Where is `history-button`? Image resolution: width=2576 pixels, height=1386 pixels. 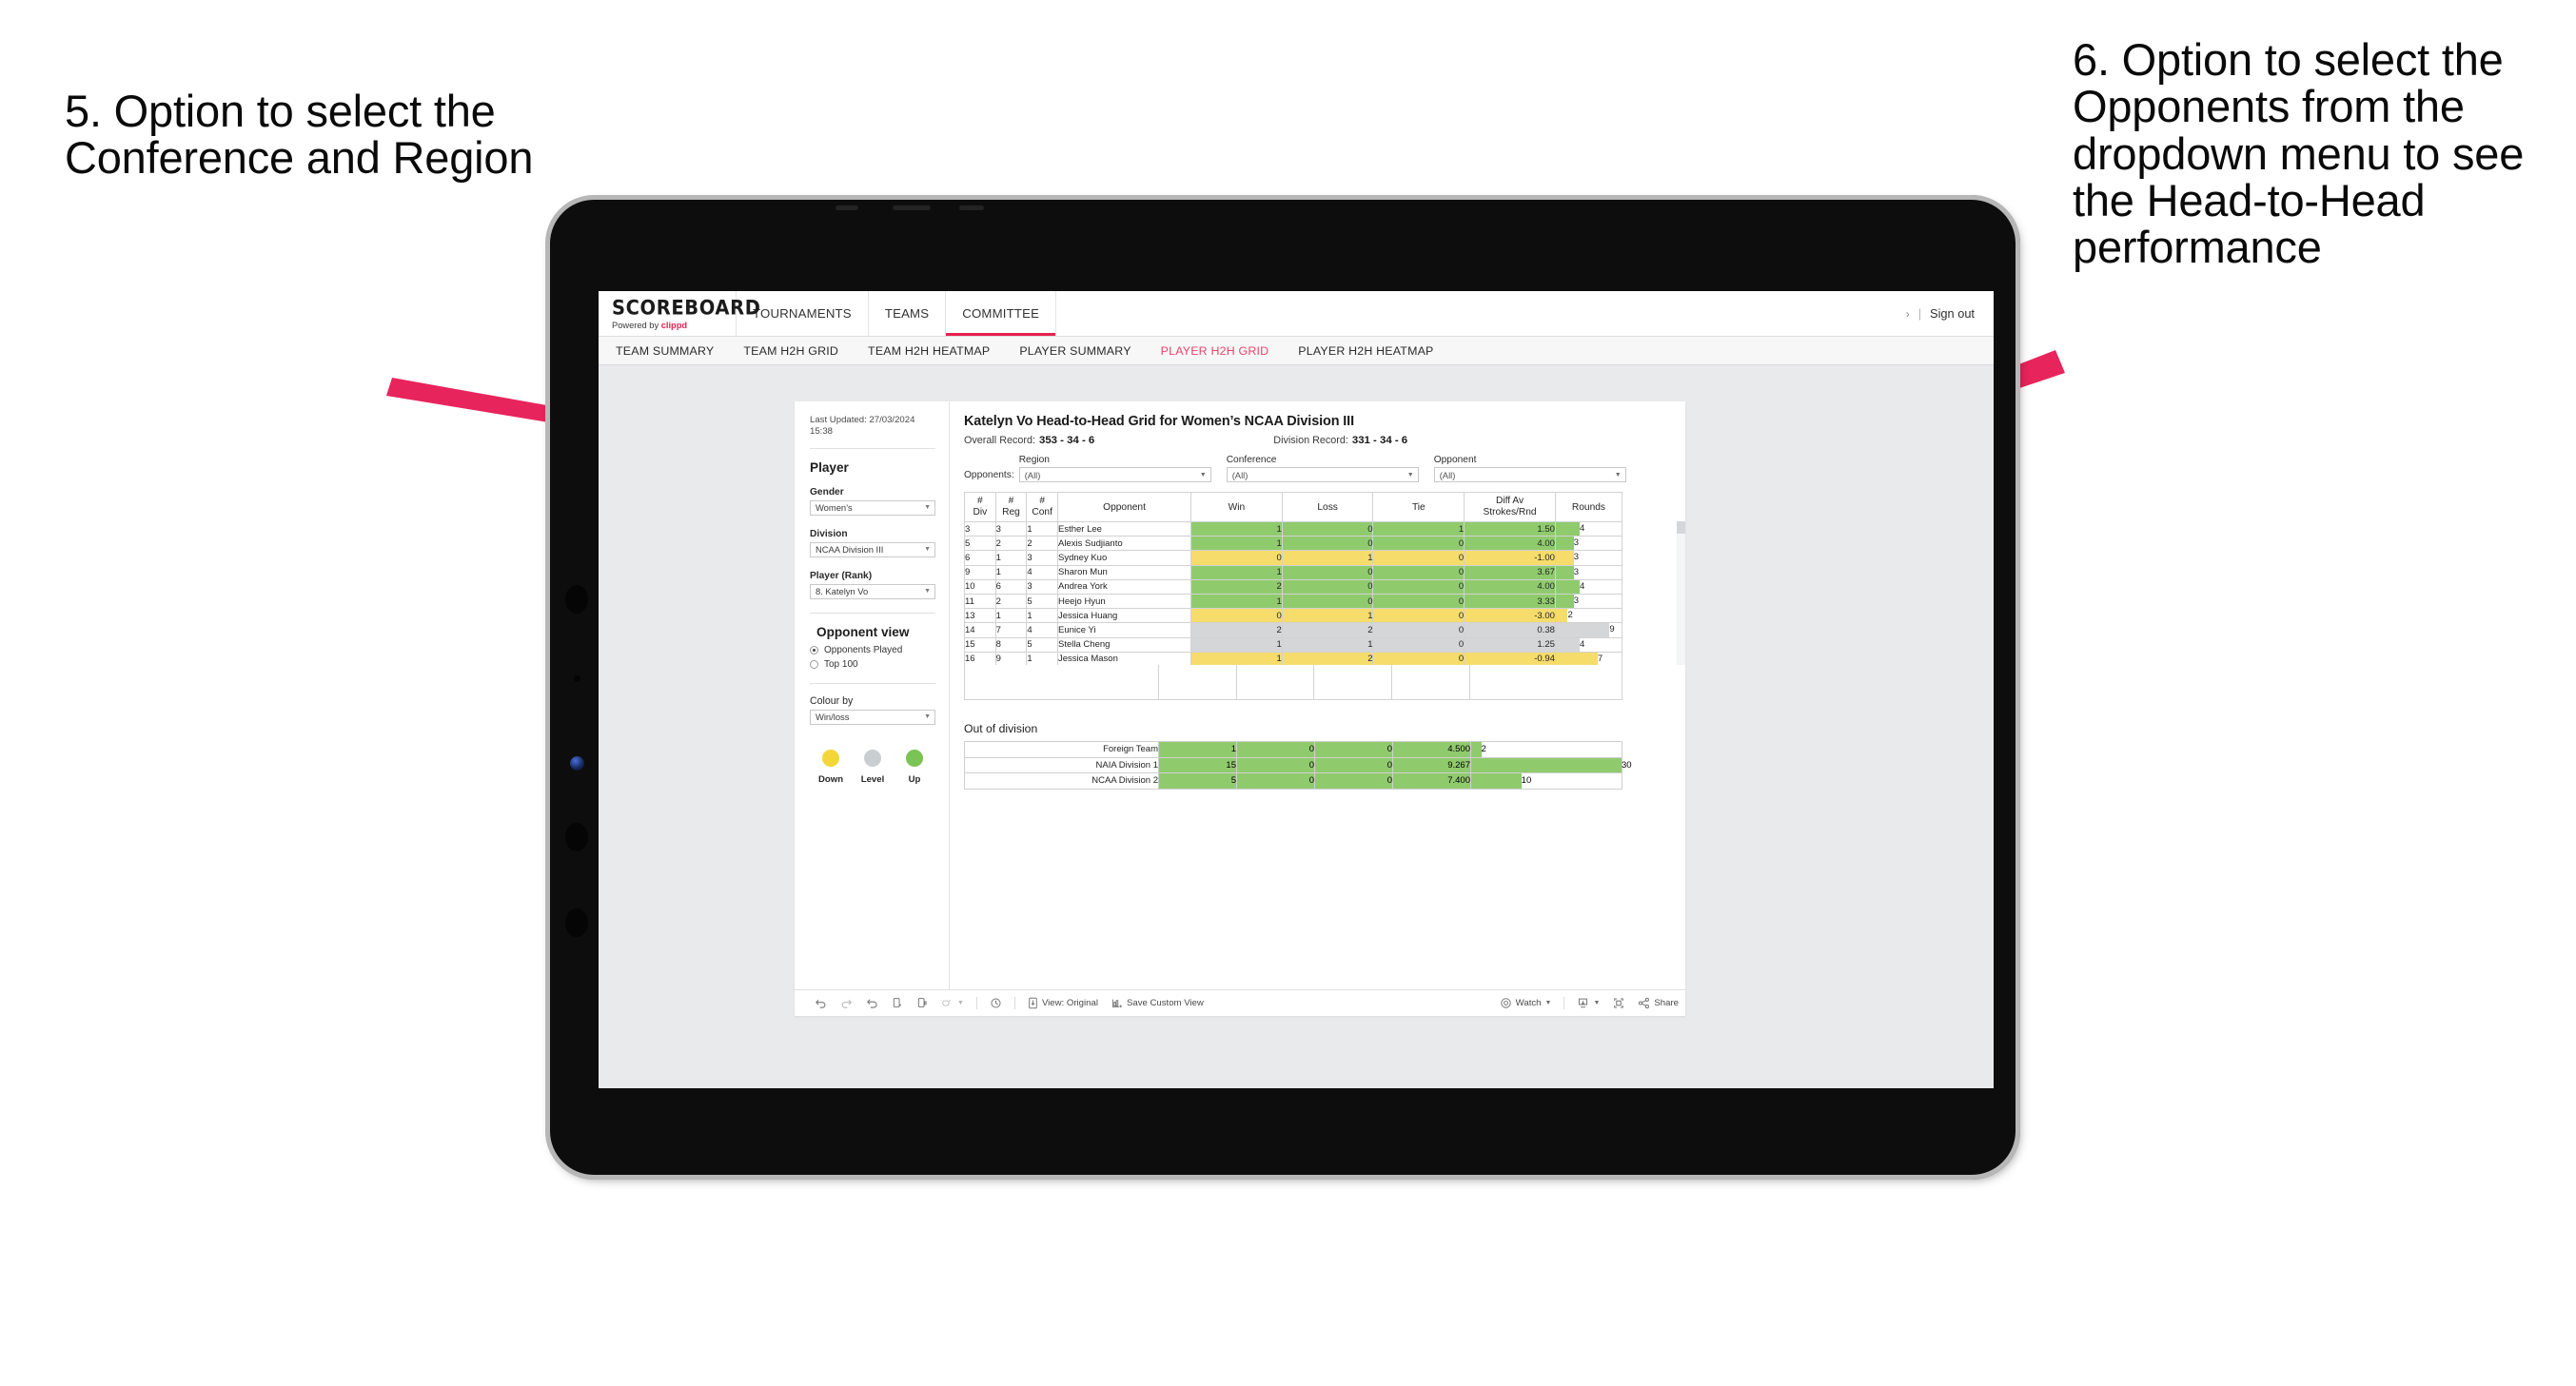 history-button is located at coordinates (996, 1003).